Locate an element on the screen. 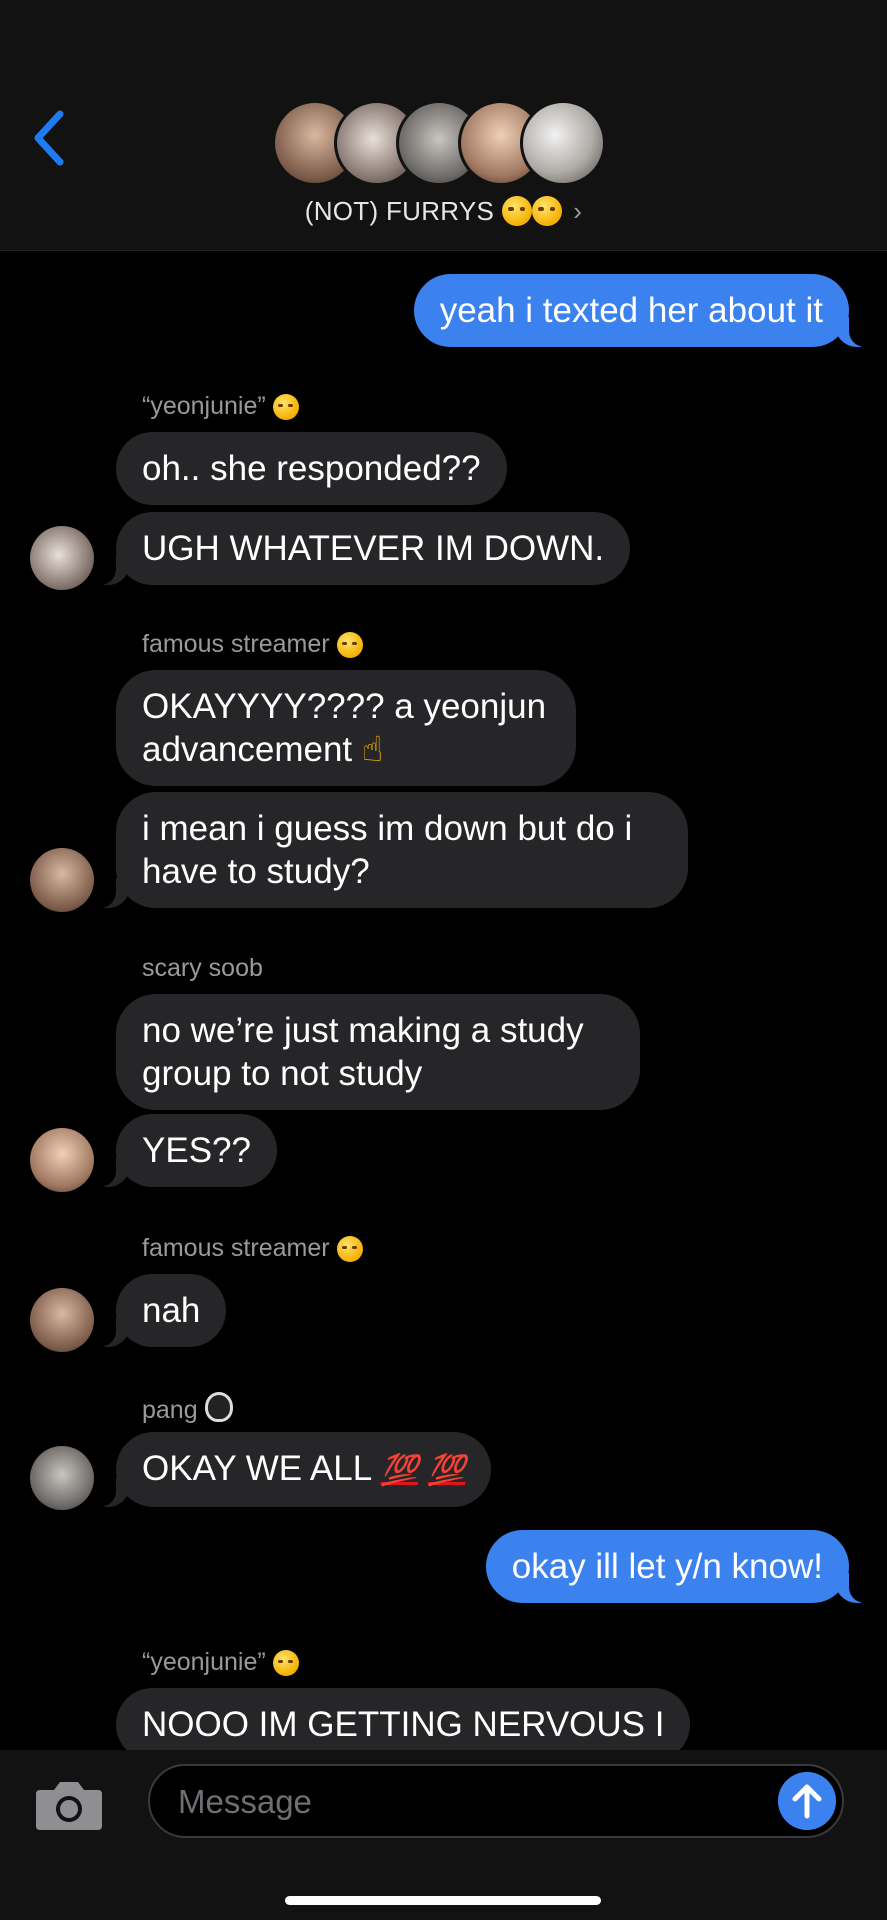 The height and width of the screenshot is (1920, 887). outgoing-message: yeah i texted her about it is located at coordinates (642, 310).